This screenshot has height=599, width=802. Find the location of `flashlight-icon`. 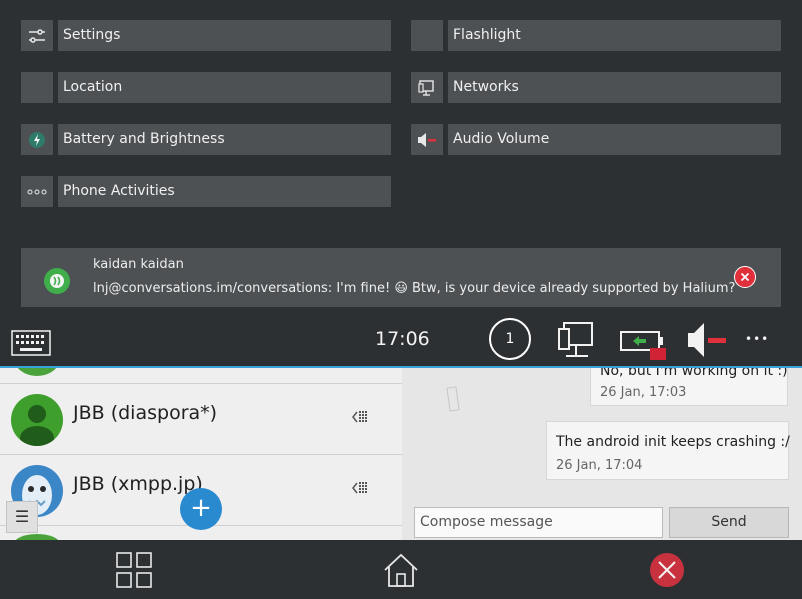

flashlight-icon is located at coordinates (427, 35).